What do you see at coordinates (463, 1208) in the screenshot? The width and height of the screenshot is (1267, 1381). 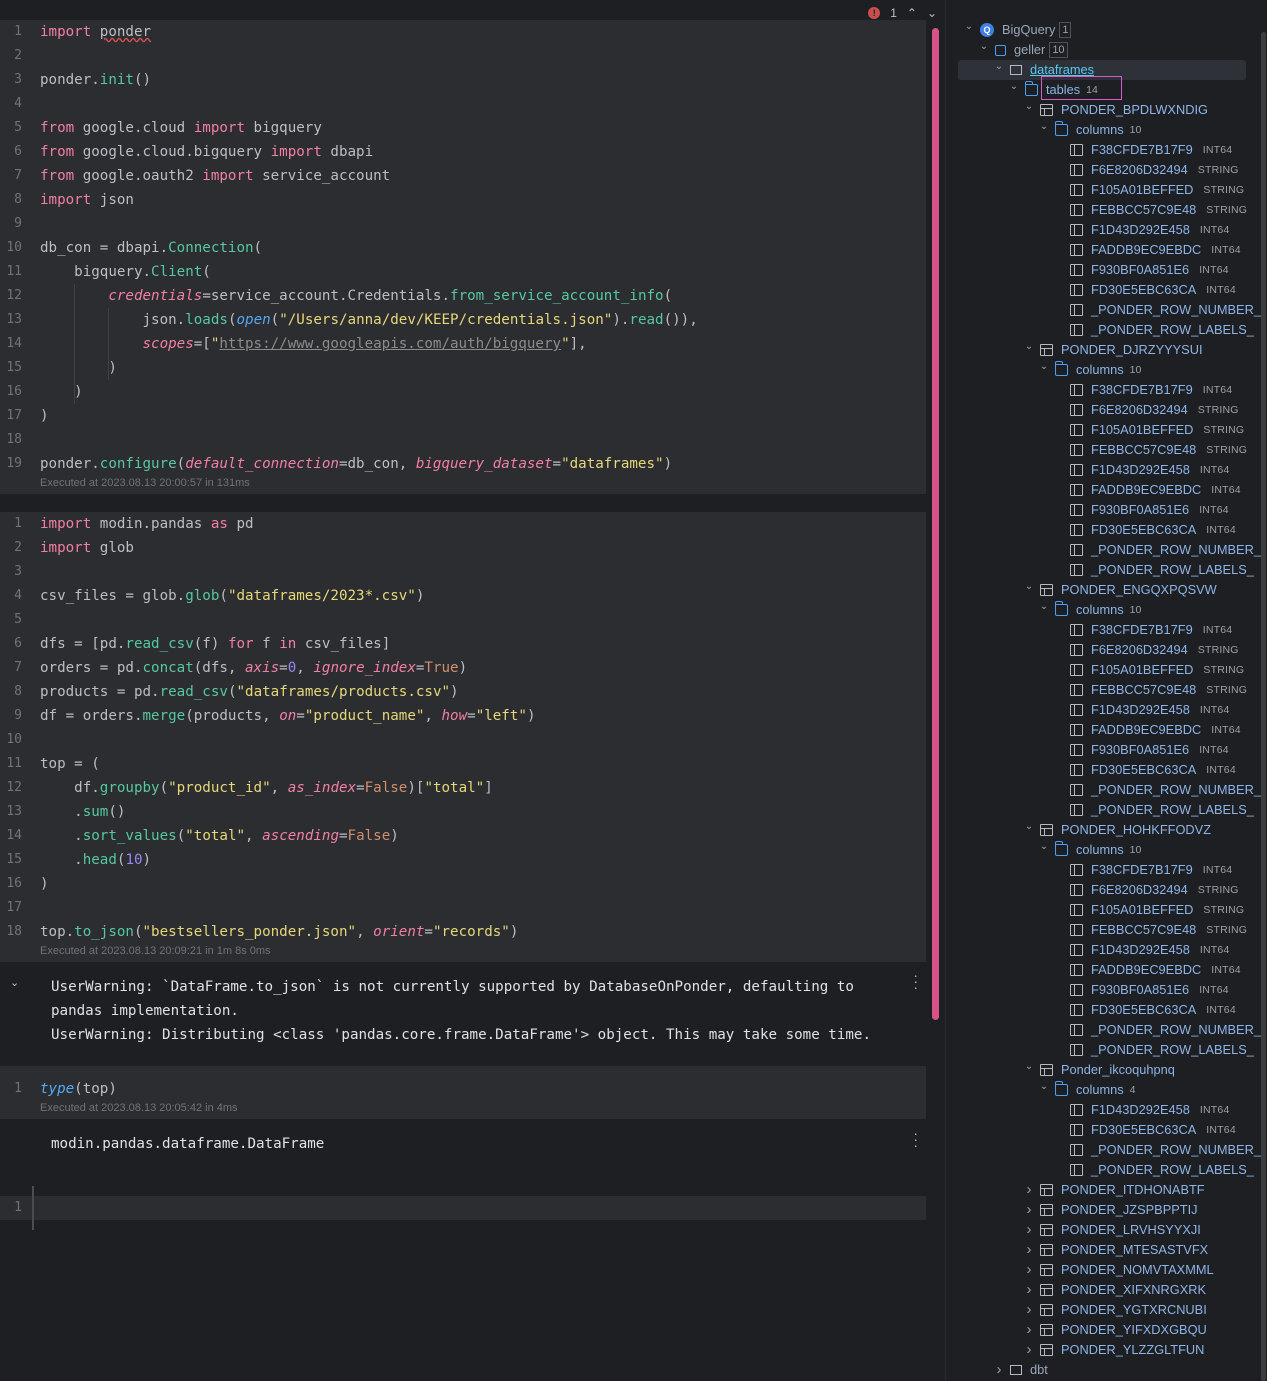 I see `empty-code-cell: 1` at bounding box center [463, 1208].